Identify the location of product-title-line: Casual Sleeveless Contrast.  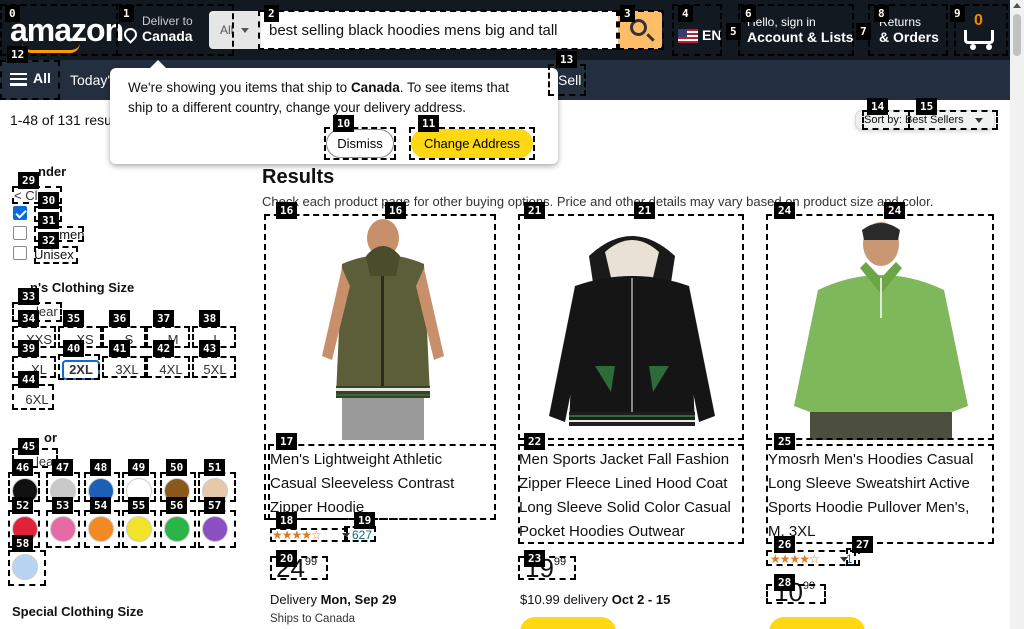
(362, 483).